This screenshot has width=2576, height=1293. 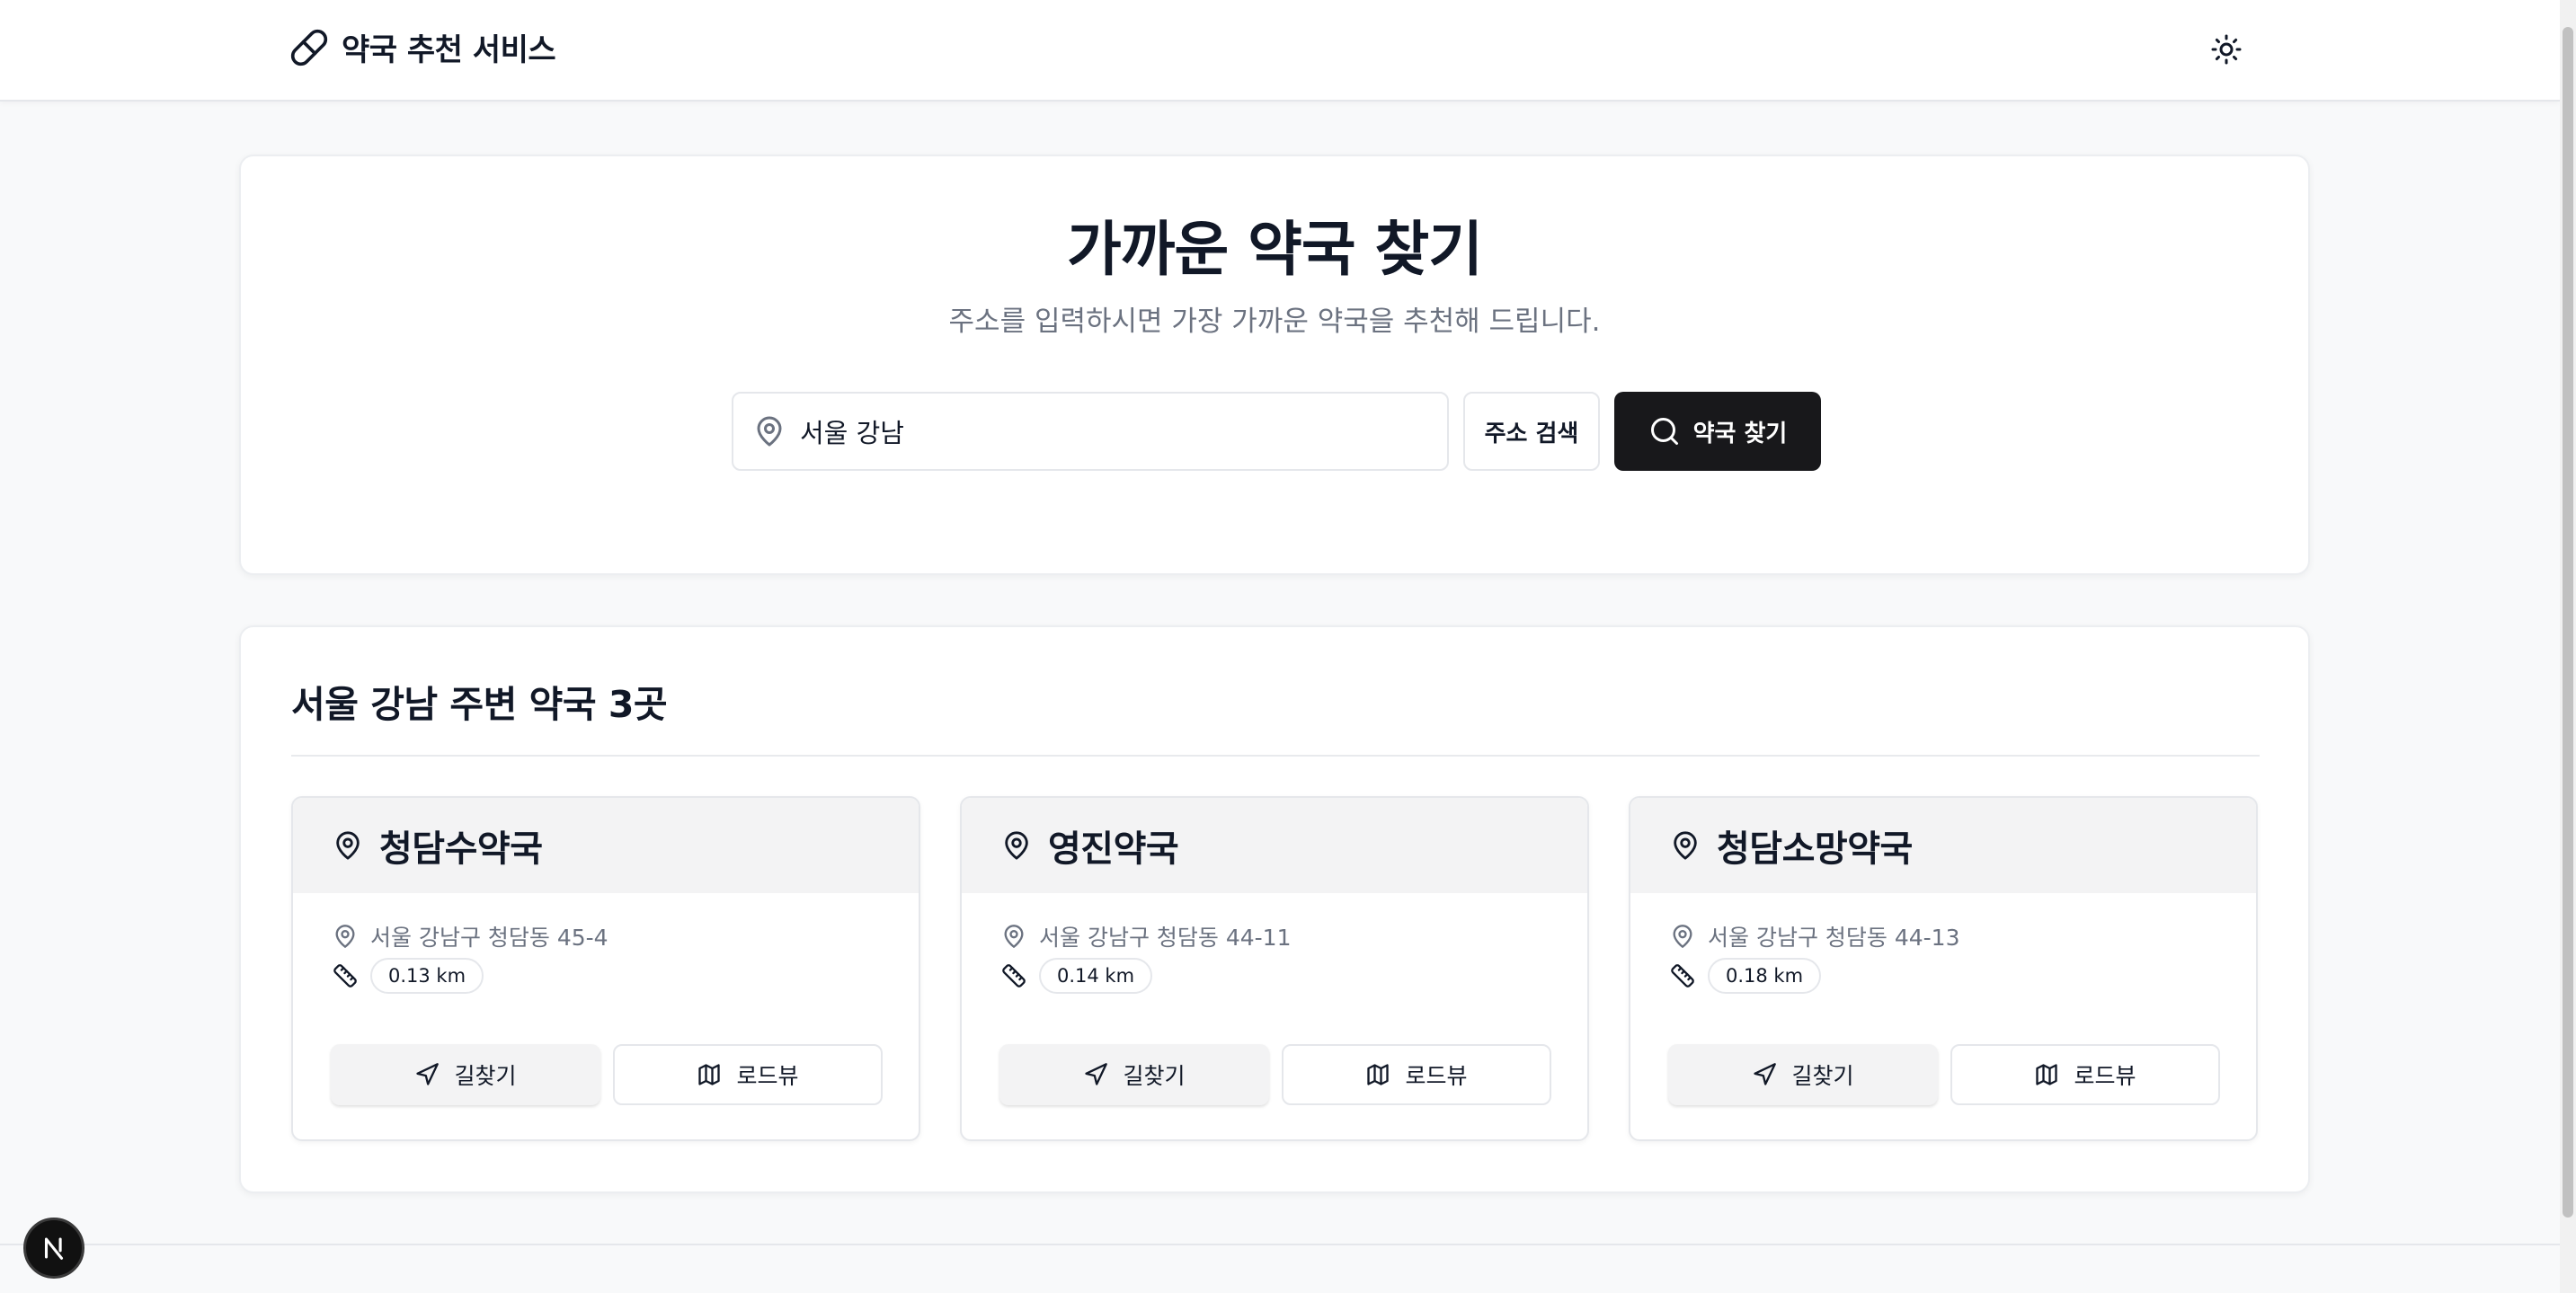 I want to click on nextjs-logo-icon, so click(x=54, y=1248).